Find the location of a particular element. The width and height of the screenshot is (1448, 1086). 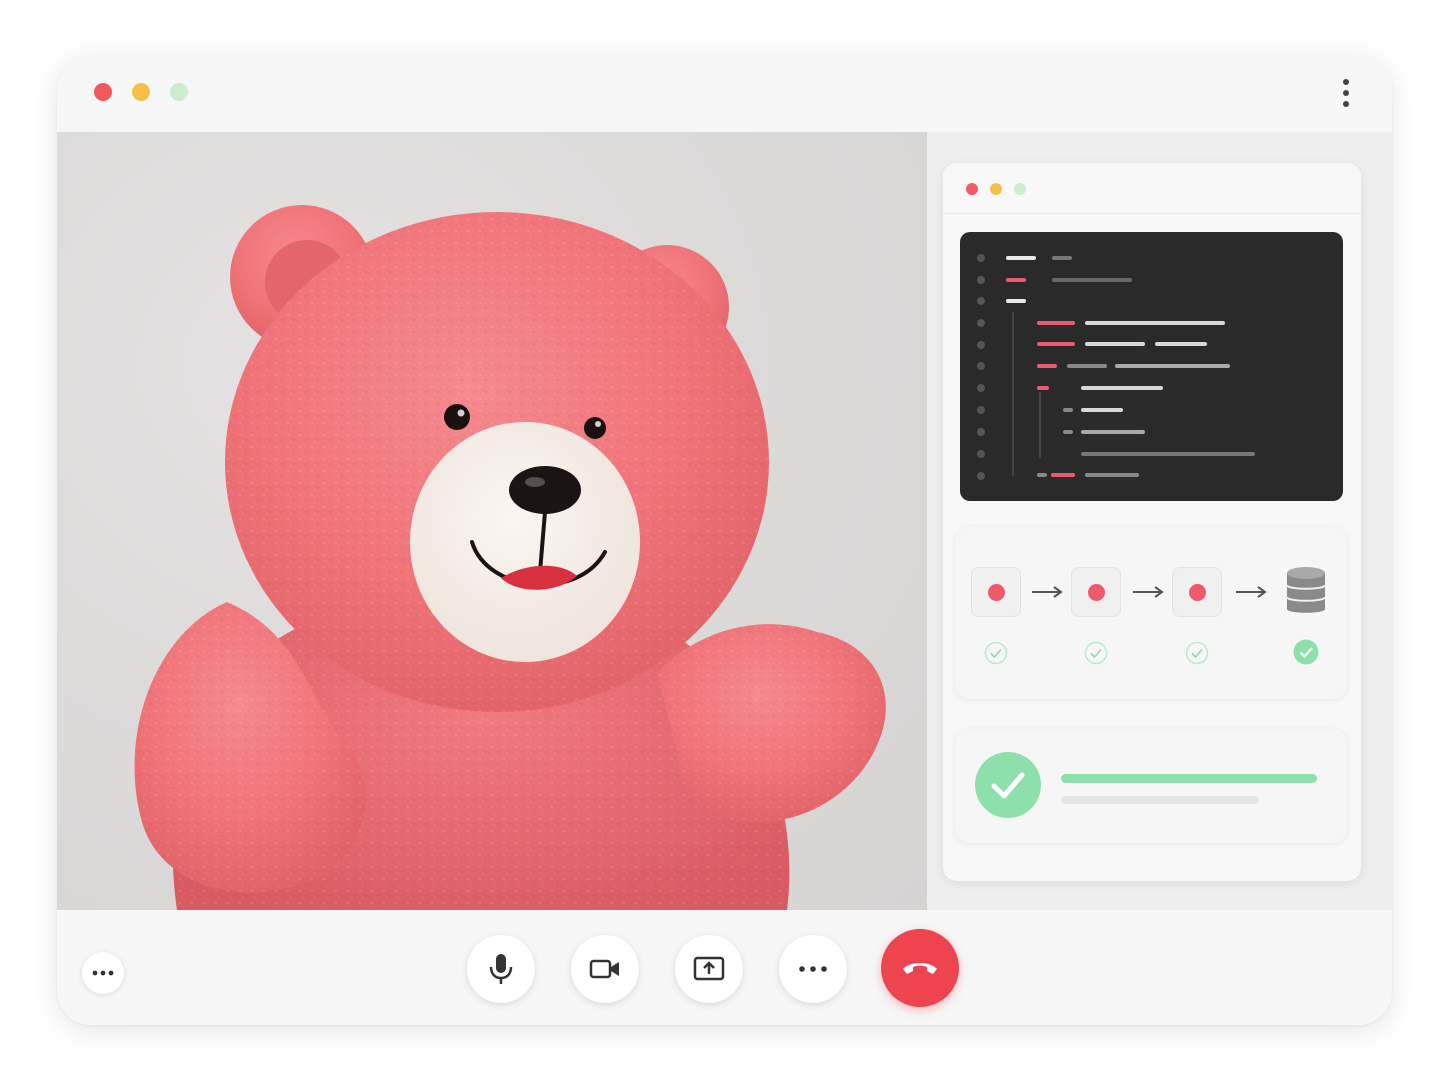

microphone-button is located at coordinates (501, 969).